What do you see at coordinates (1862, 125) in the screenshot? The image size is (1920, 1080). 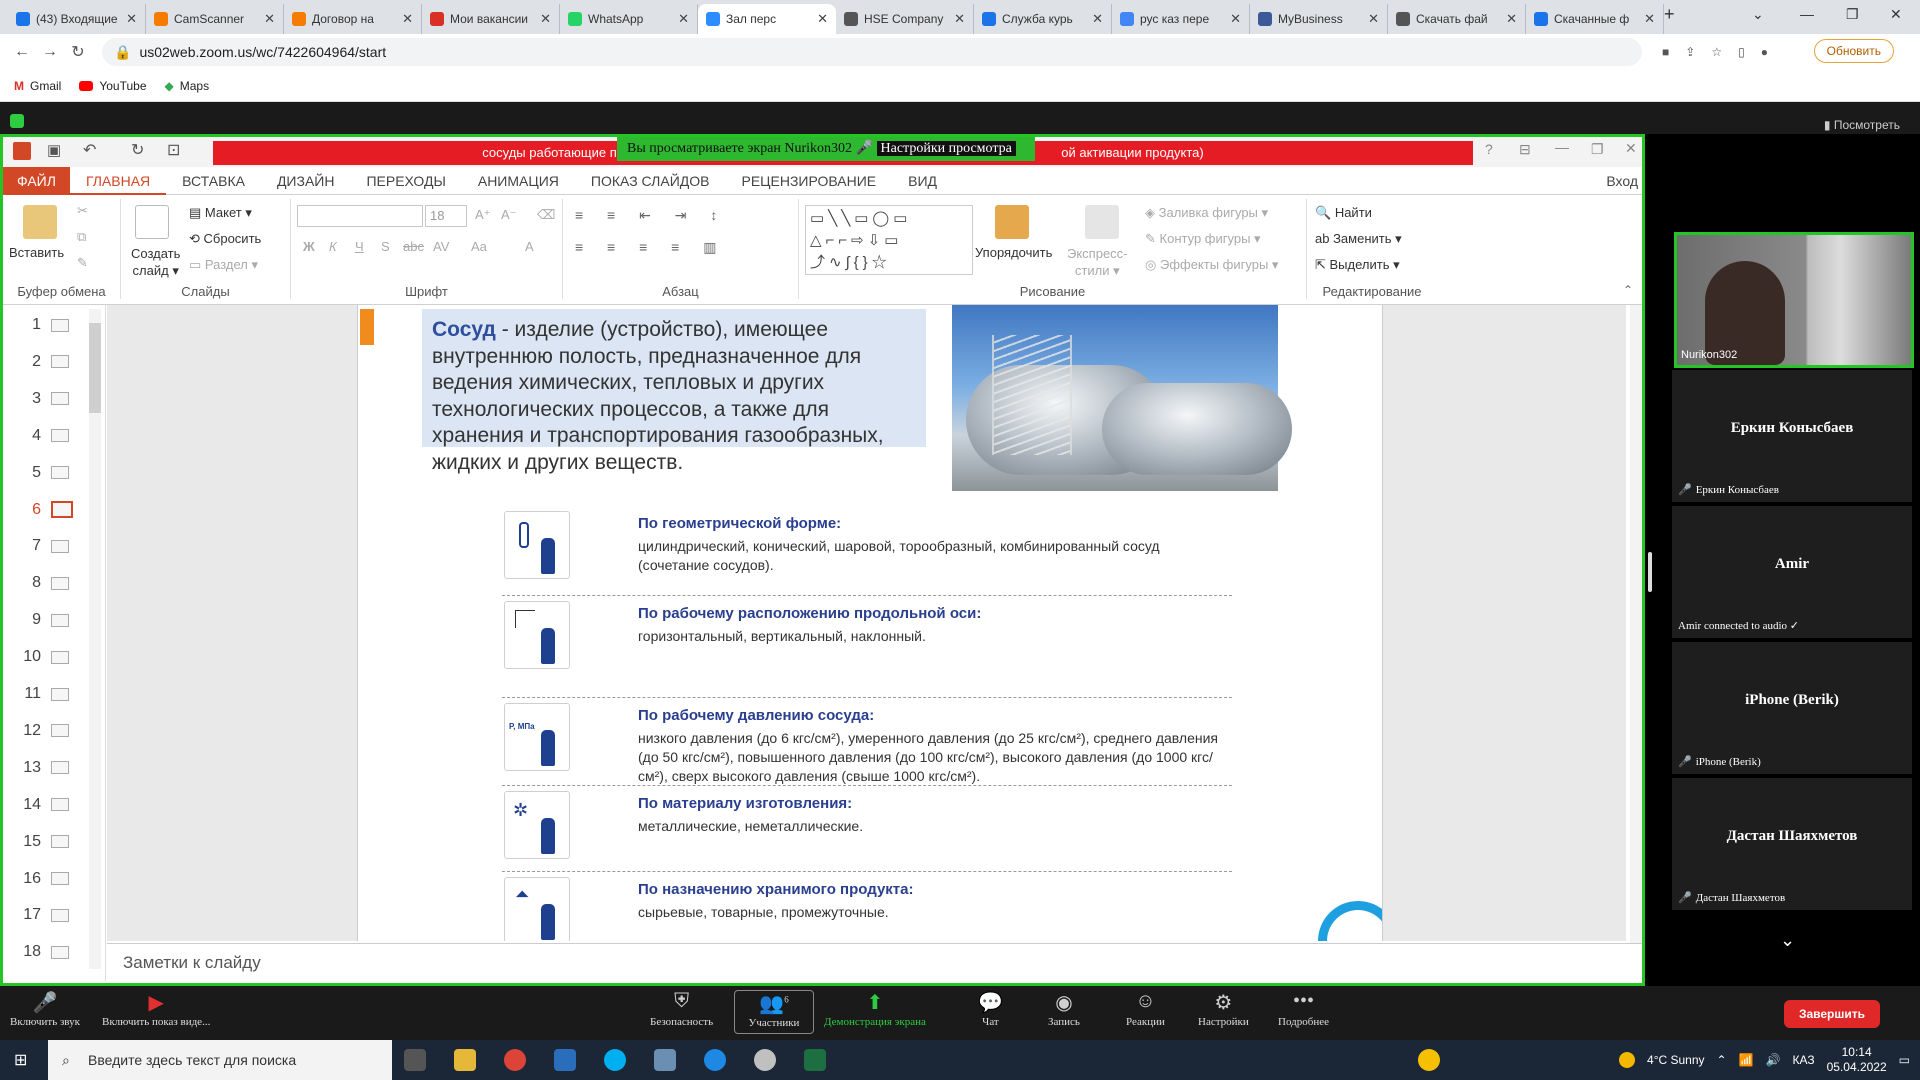 I see `view-button: ▮ Посмотреть` at bounding box center [1862, 125].